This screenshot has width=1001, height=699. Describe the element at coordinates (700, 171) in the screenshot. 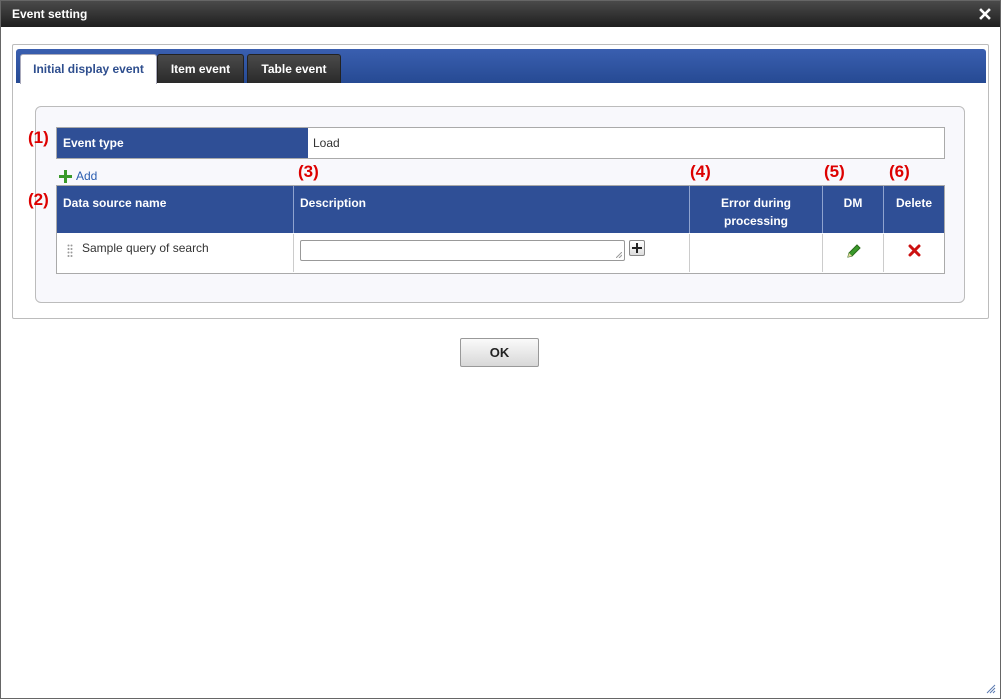

I see `marker-4: (4)` at that location.